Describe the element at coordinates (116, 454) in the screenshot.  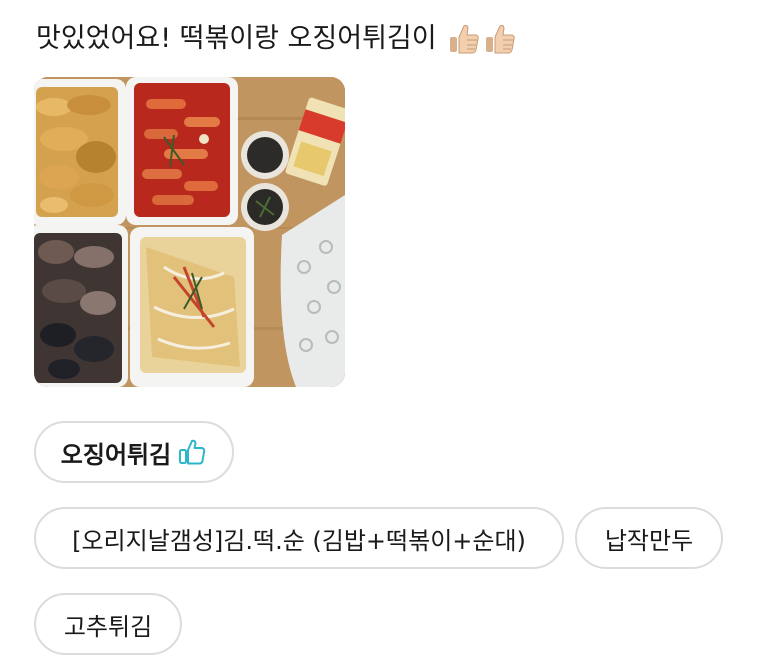
I see `best-menu-label: 오징어튀김` at that location.